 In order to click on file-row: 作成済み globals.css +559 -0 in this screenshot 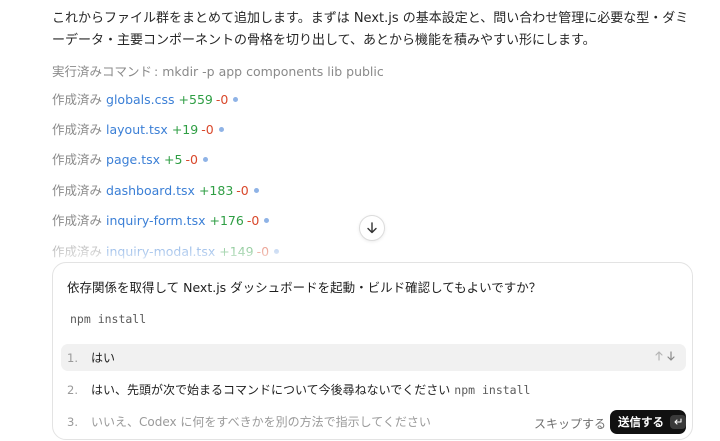, I will do `click(145, 100)`.